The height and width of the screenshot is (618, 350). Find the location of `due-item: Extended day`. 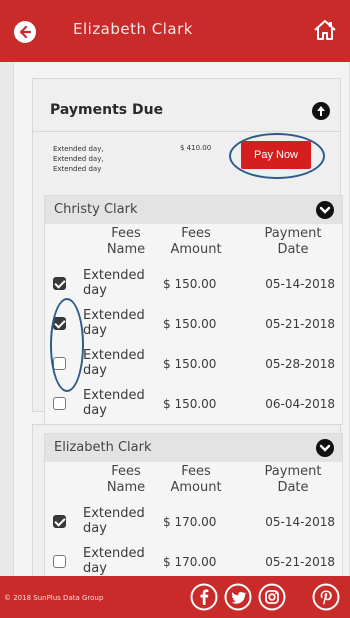

due-item: Extended day is located at coordinates (77, 169).